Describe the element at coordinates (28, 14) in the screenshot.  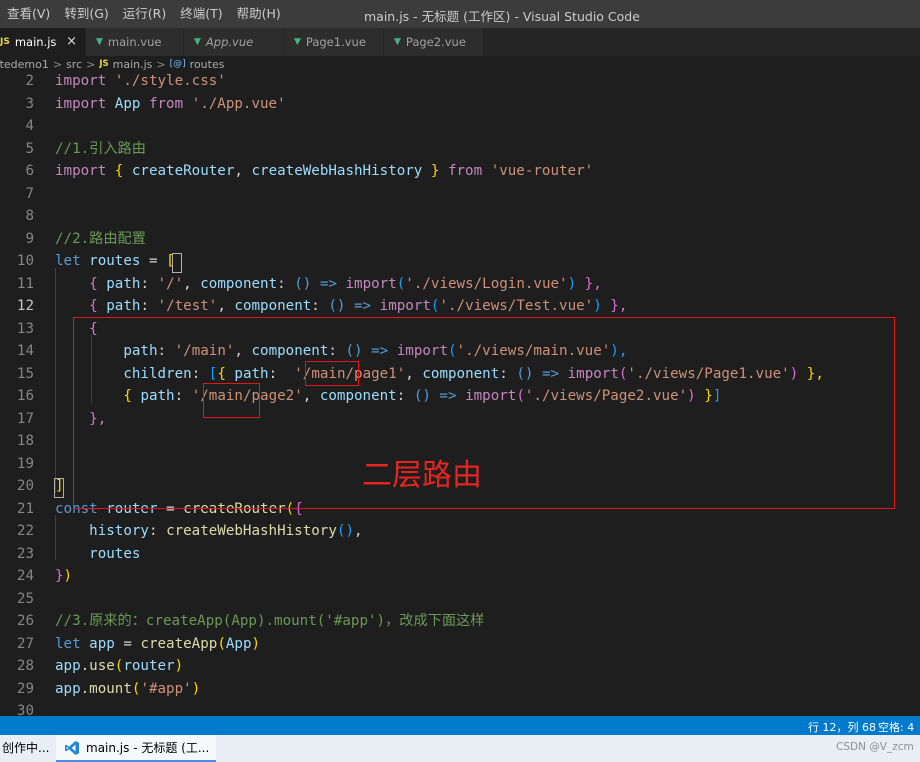
I see `menu-view: 查看(V)` at that location.